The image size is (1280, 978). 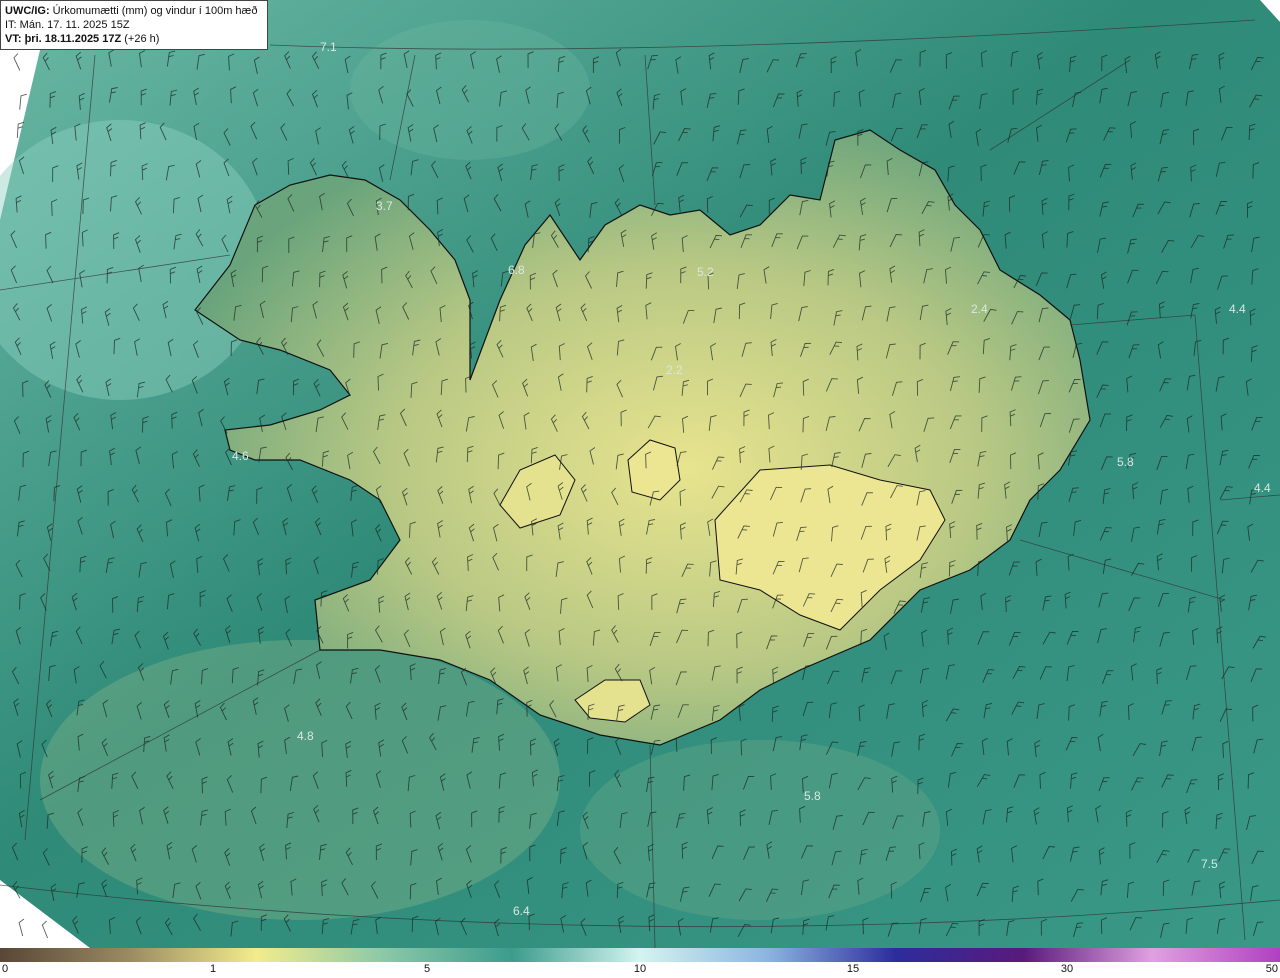 What do you see at coordinates (240, 456) in the screenshot?
I see `map-label: 4.6` at bounding box center [240, 456].